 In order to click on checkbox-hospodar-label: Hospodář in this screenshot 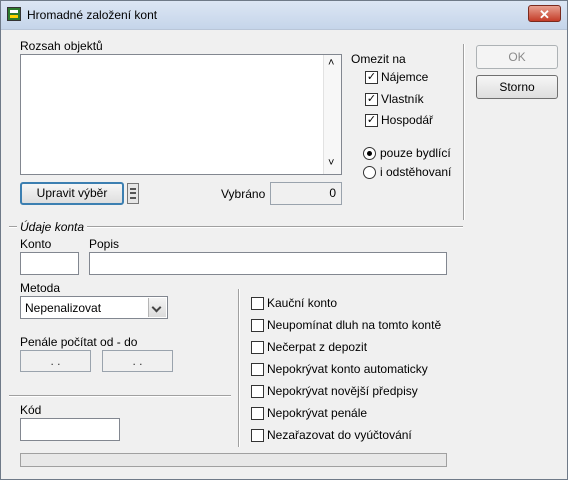, I will do `click(407, 120)`.